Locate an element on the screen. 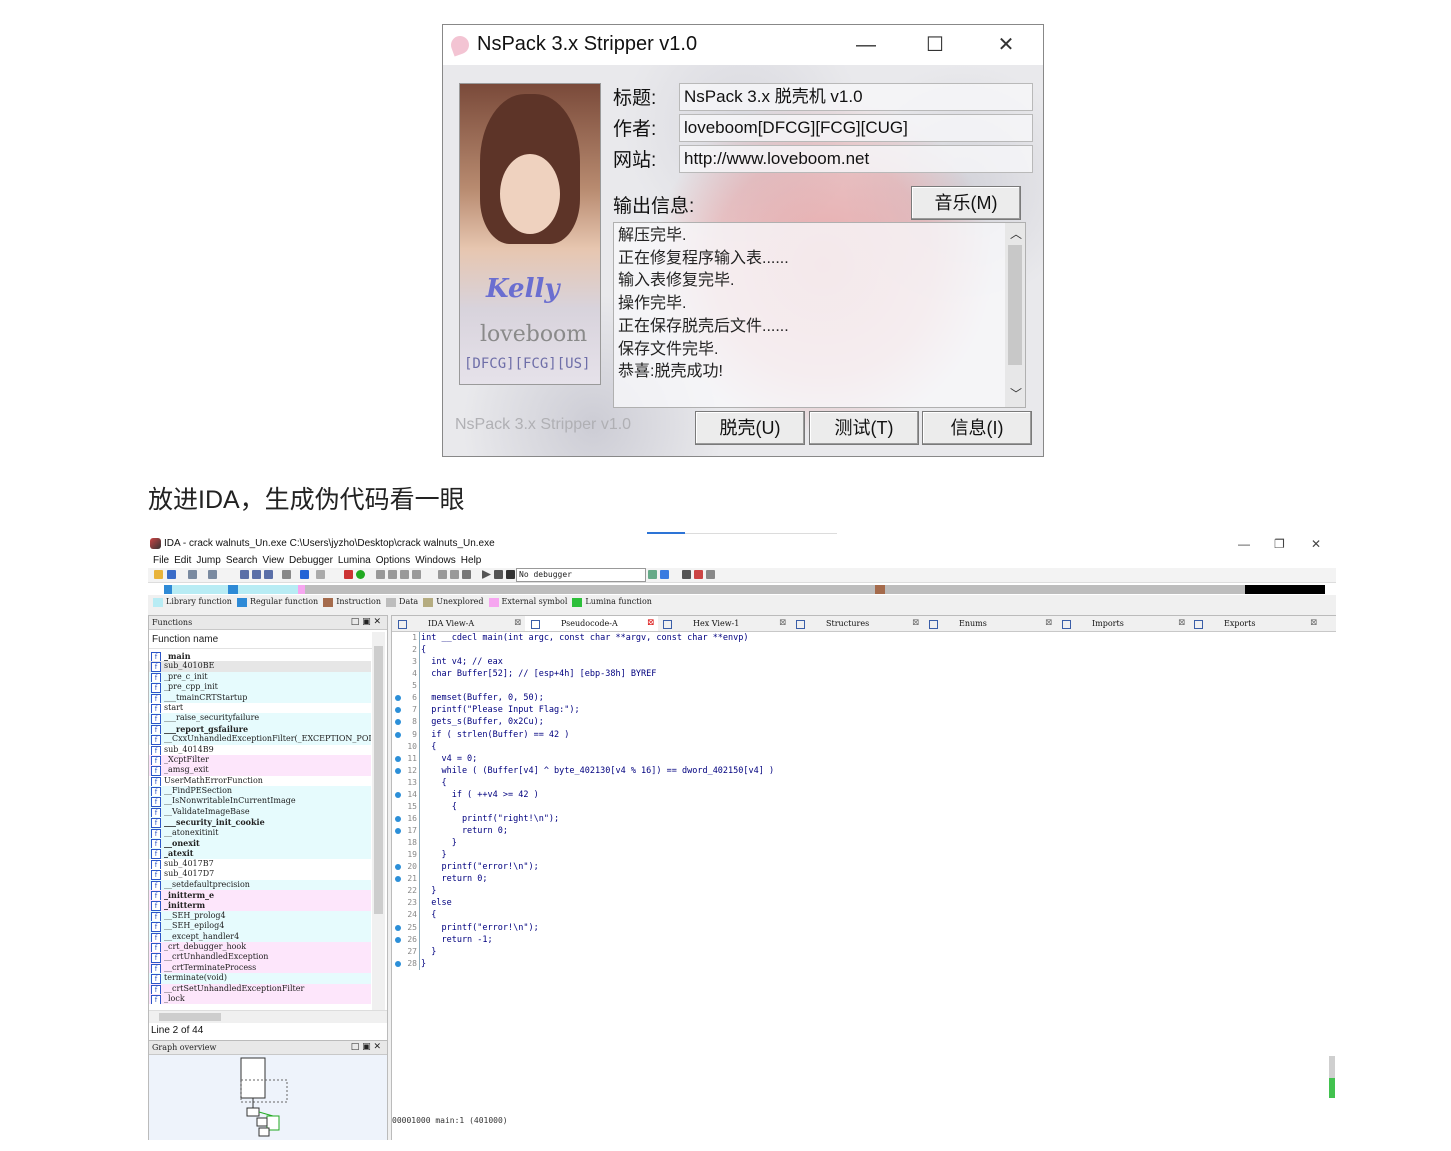 The width and height of the screenshot is (1451, 1151). menu-item-edit: Edit is located at coordinates (182, 560).